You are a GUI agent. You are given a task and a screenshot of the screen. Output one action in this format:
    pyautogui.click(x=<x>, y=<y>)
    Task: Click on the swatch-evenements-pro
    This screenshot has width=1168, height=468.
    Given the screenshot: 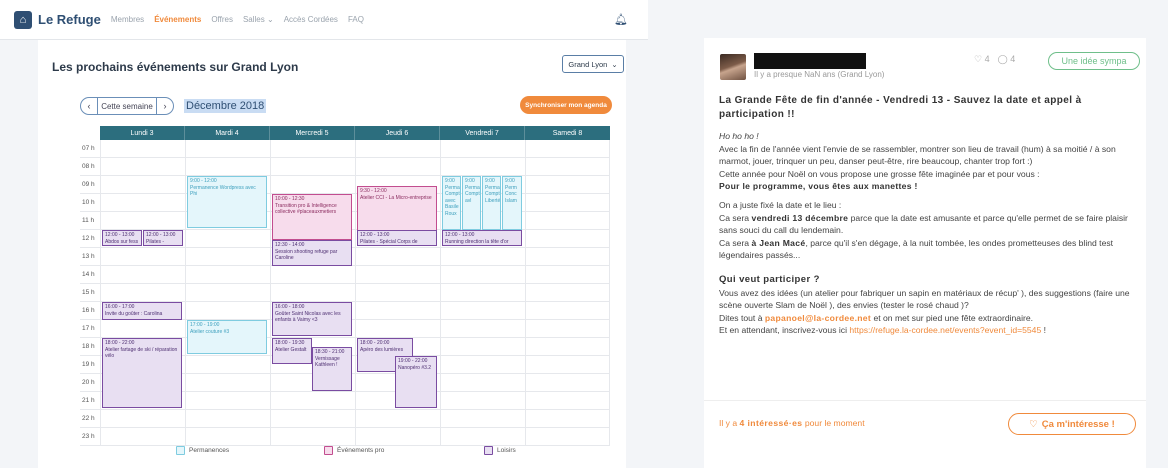 What is the action you would take?
    pyautogui.click(x=328, y=450)
    